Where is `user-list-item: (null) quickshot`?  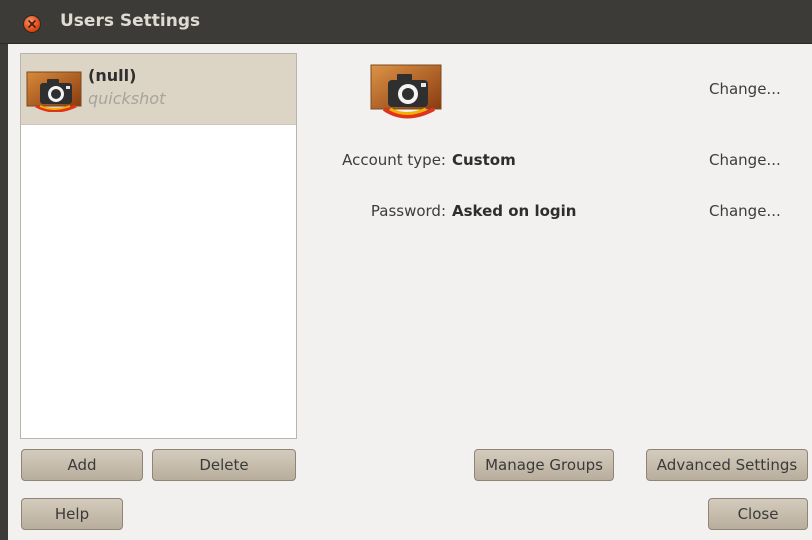
user-list-item: (null) quickshot is located at coordinates (158, 89).